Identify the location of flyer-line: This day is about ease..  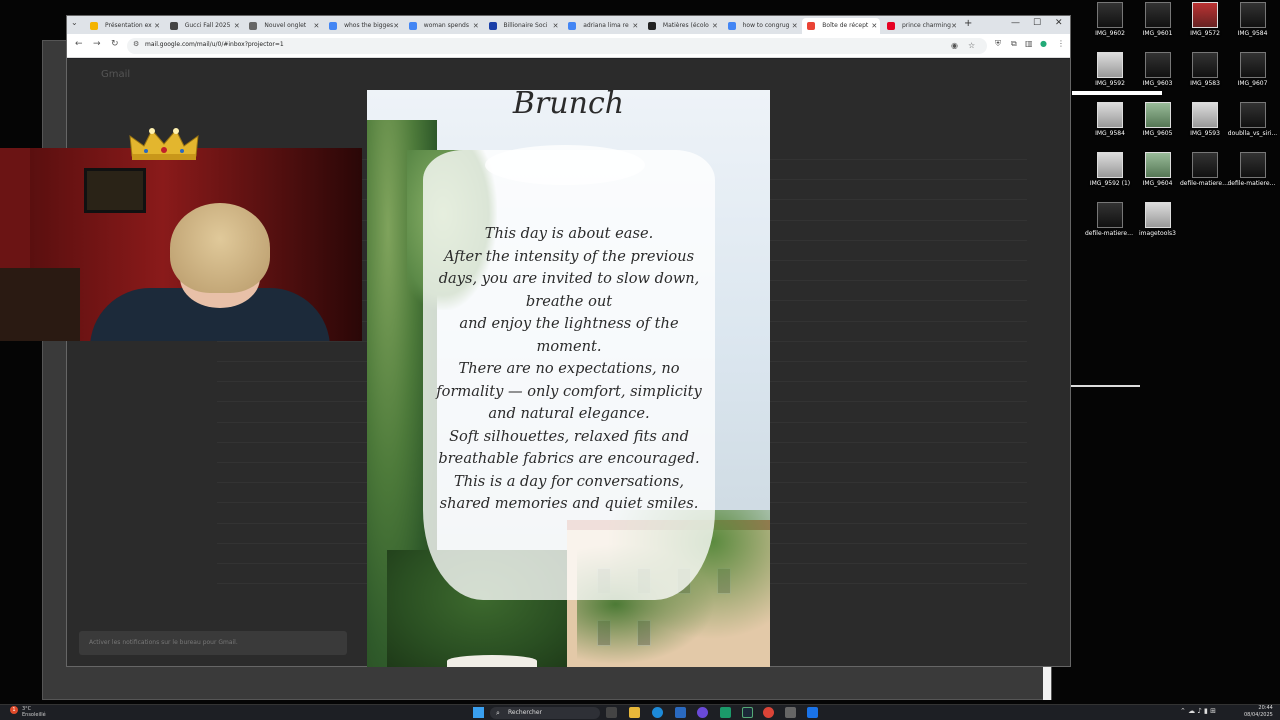
(569, 233).